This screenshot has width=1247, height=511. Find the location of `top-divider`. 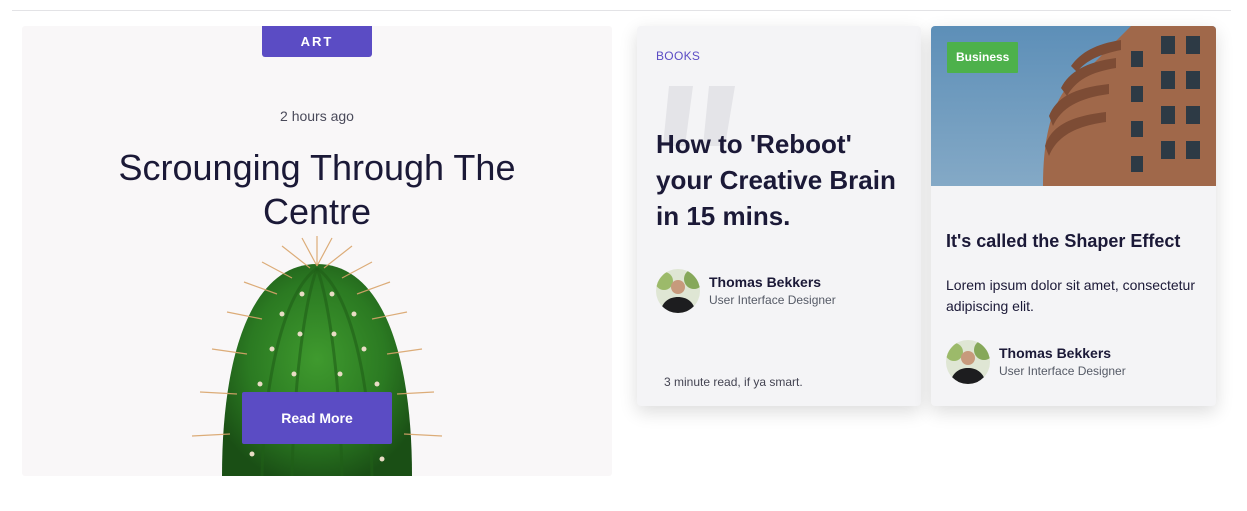

top-divider is located at coordinates (621, 10).